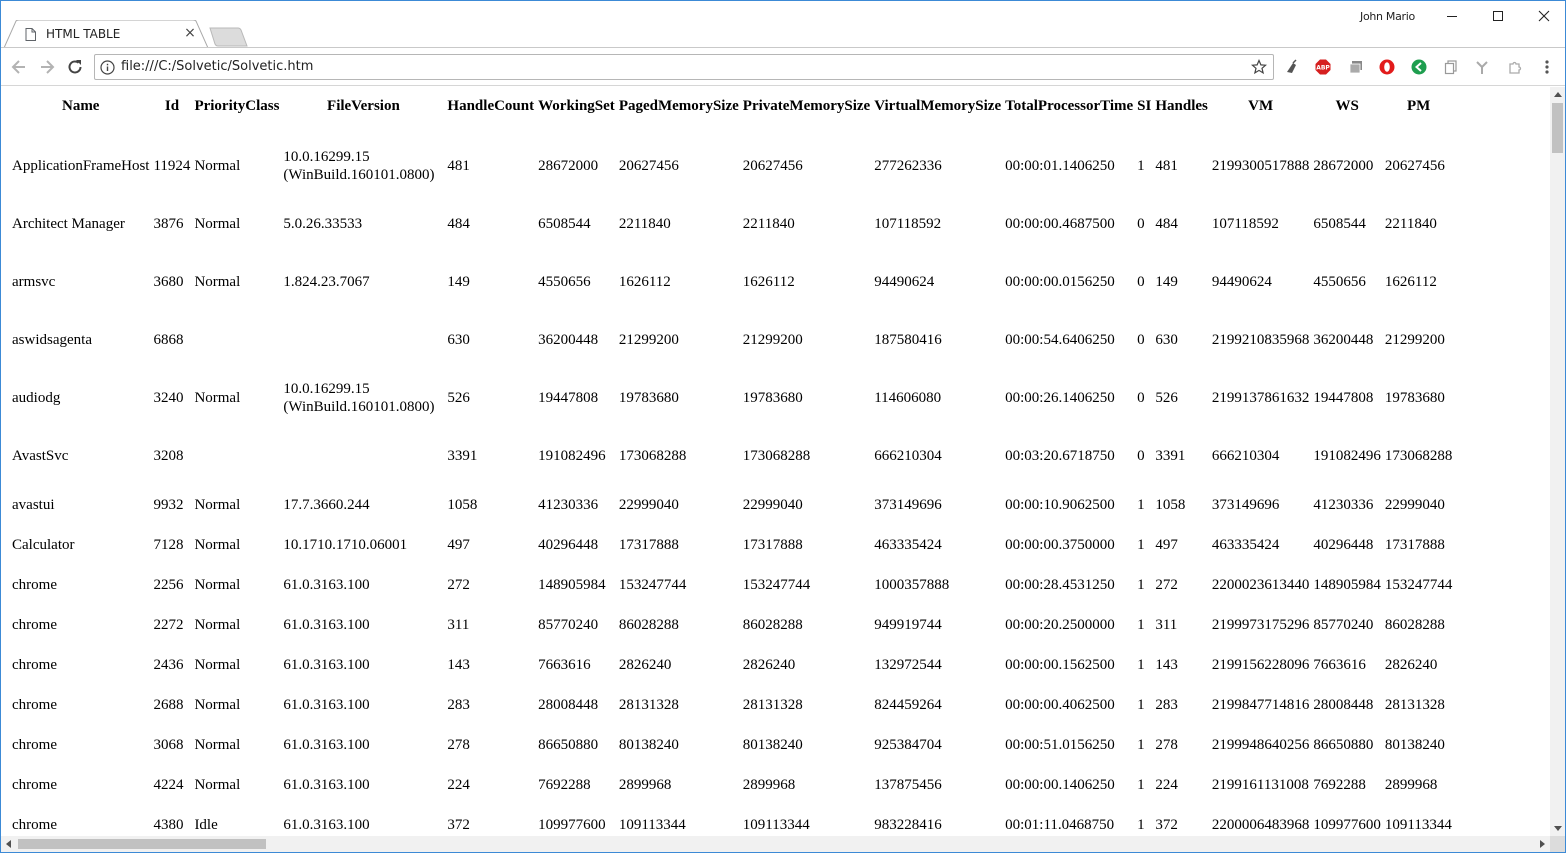  What do you see at coordinates (1261, 106) in the screenshot?
I see `column-header-vm: VM` at bounding box center [1261, 106].